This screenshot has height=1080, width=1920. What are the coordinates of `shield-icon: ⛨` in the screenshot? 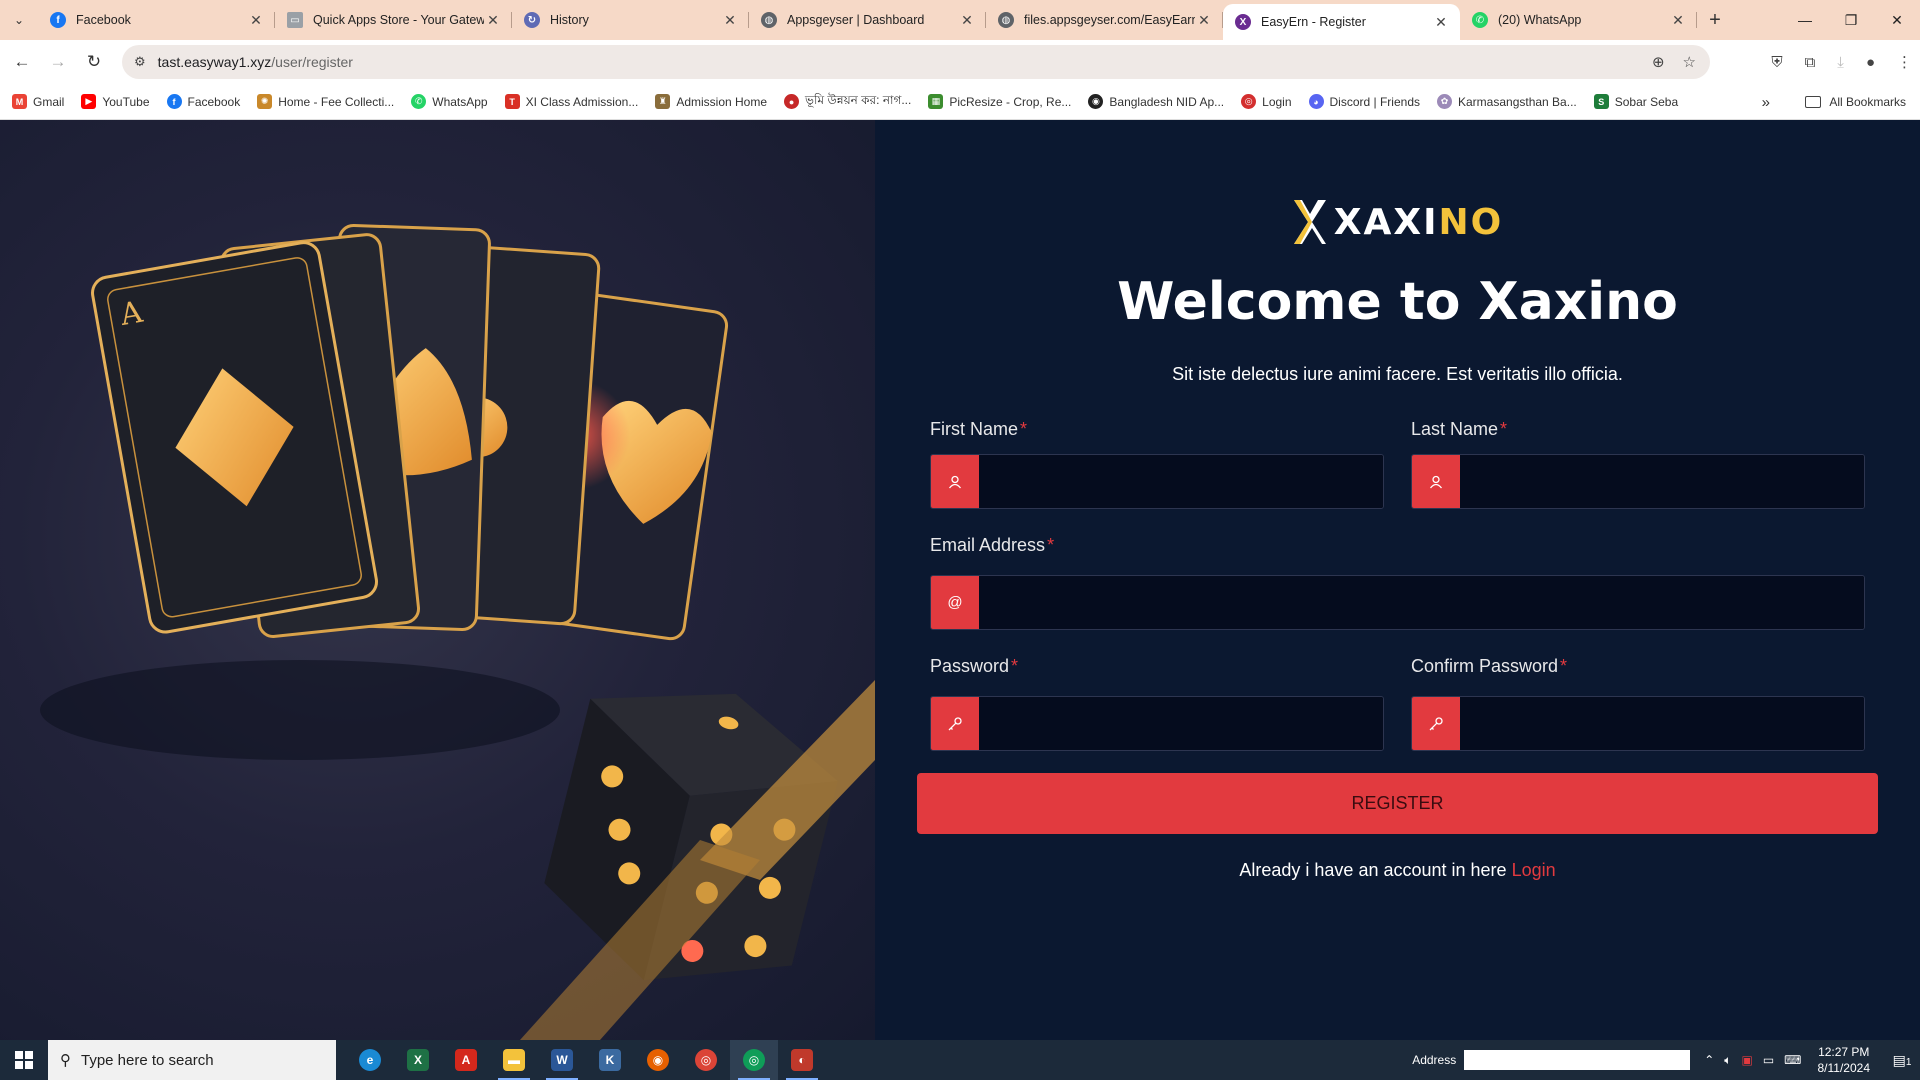 It's located at (1776, 62).